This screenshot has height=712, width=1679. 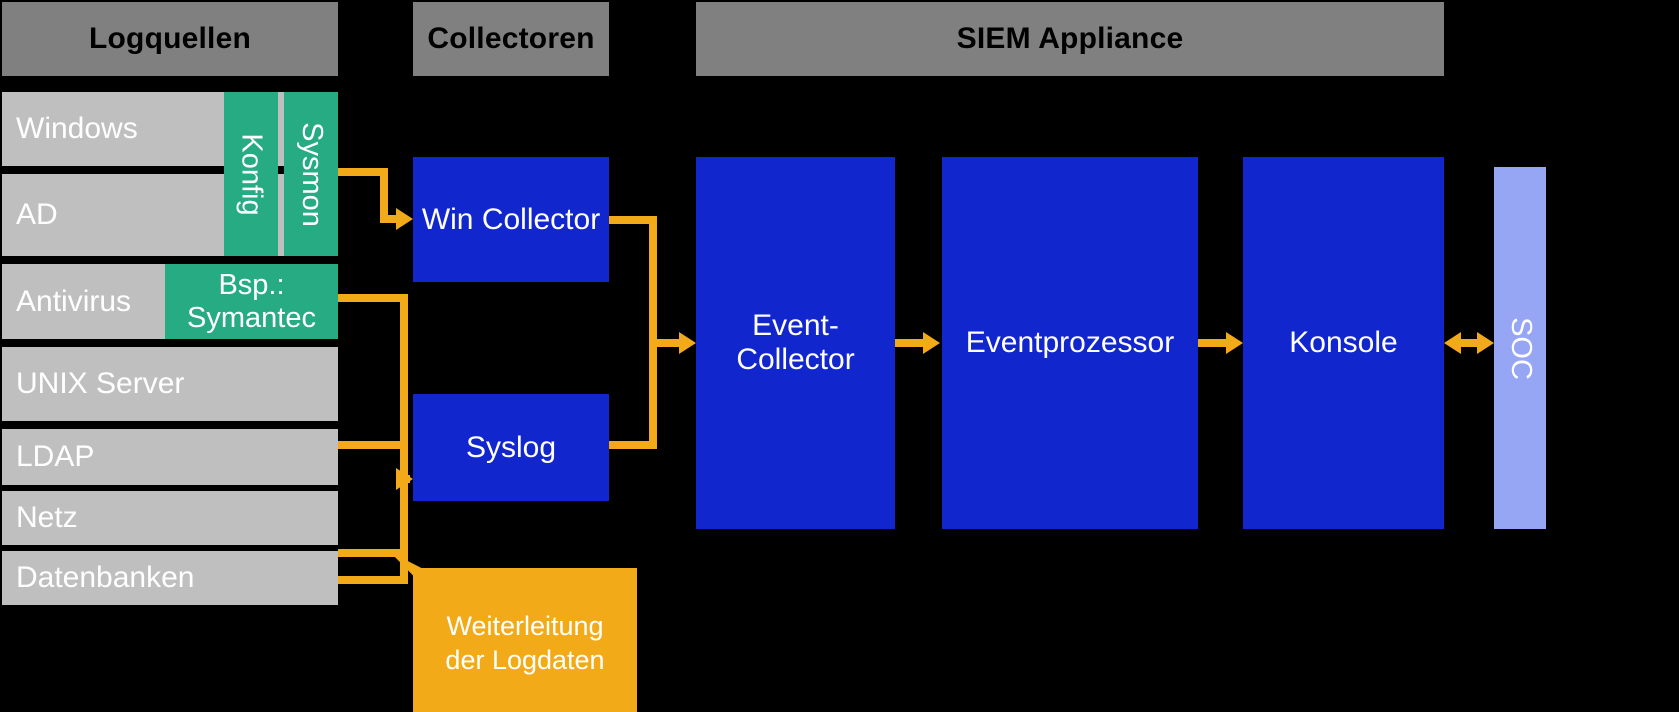 I want to click on soc-box: SOC, so click(x=1520, y=348).